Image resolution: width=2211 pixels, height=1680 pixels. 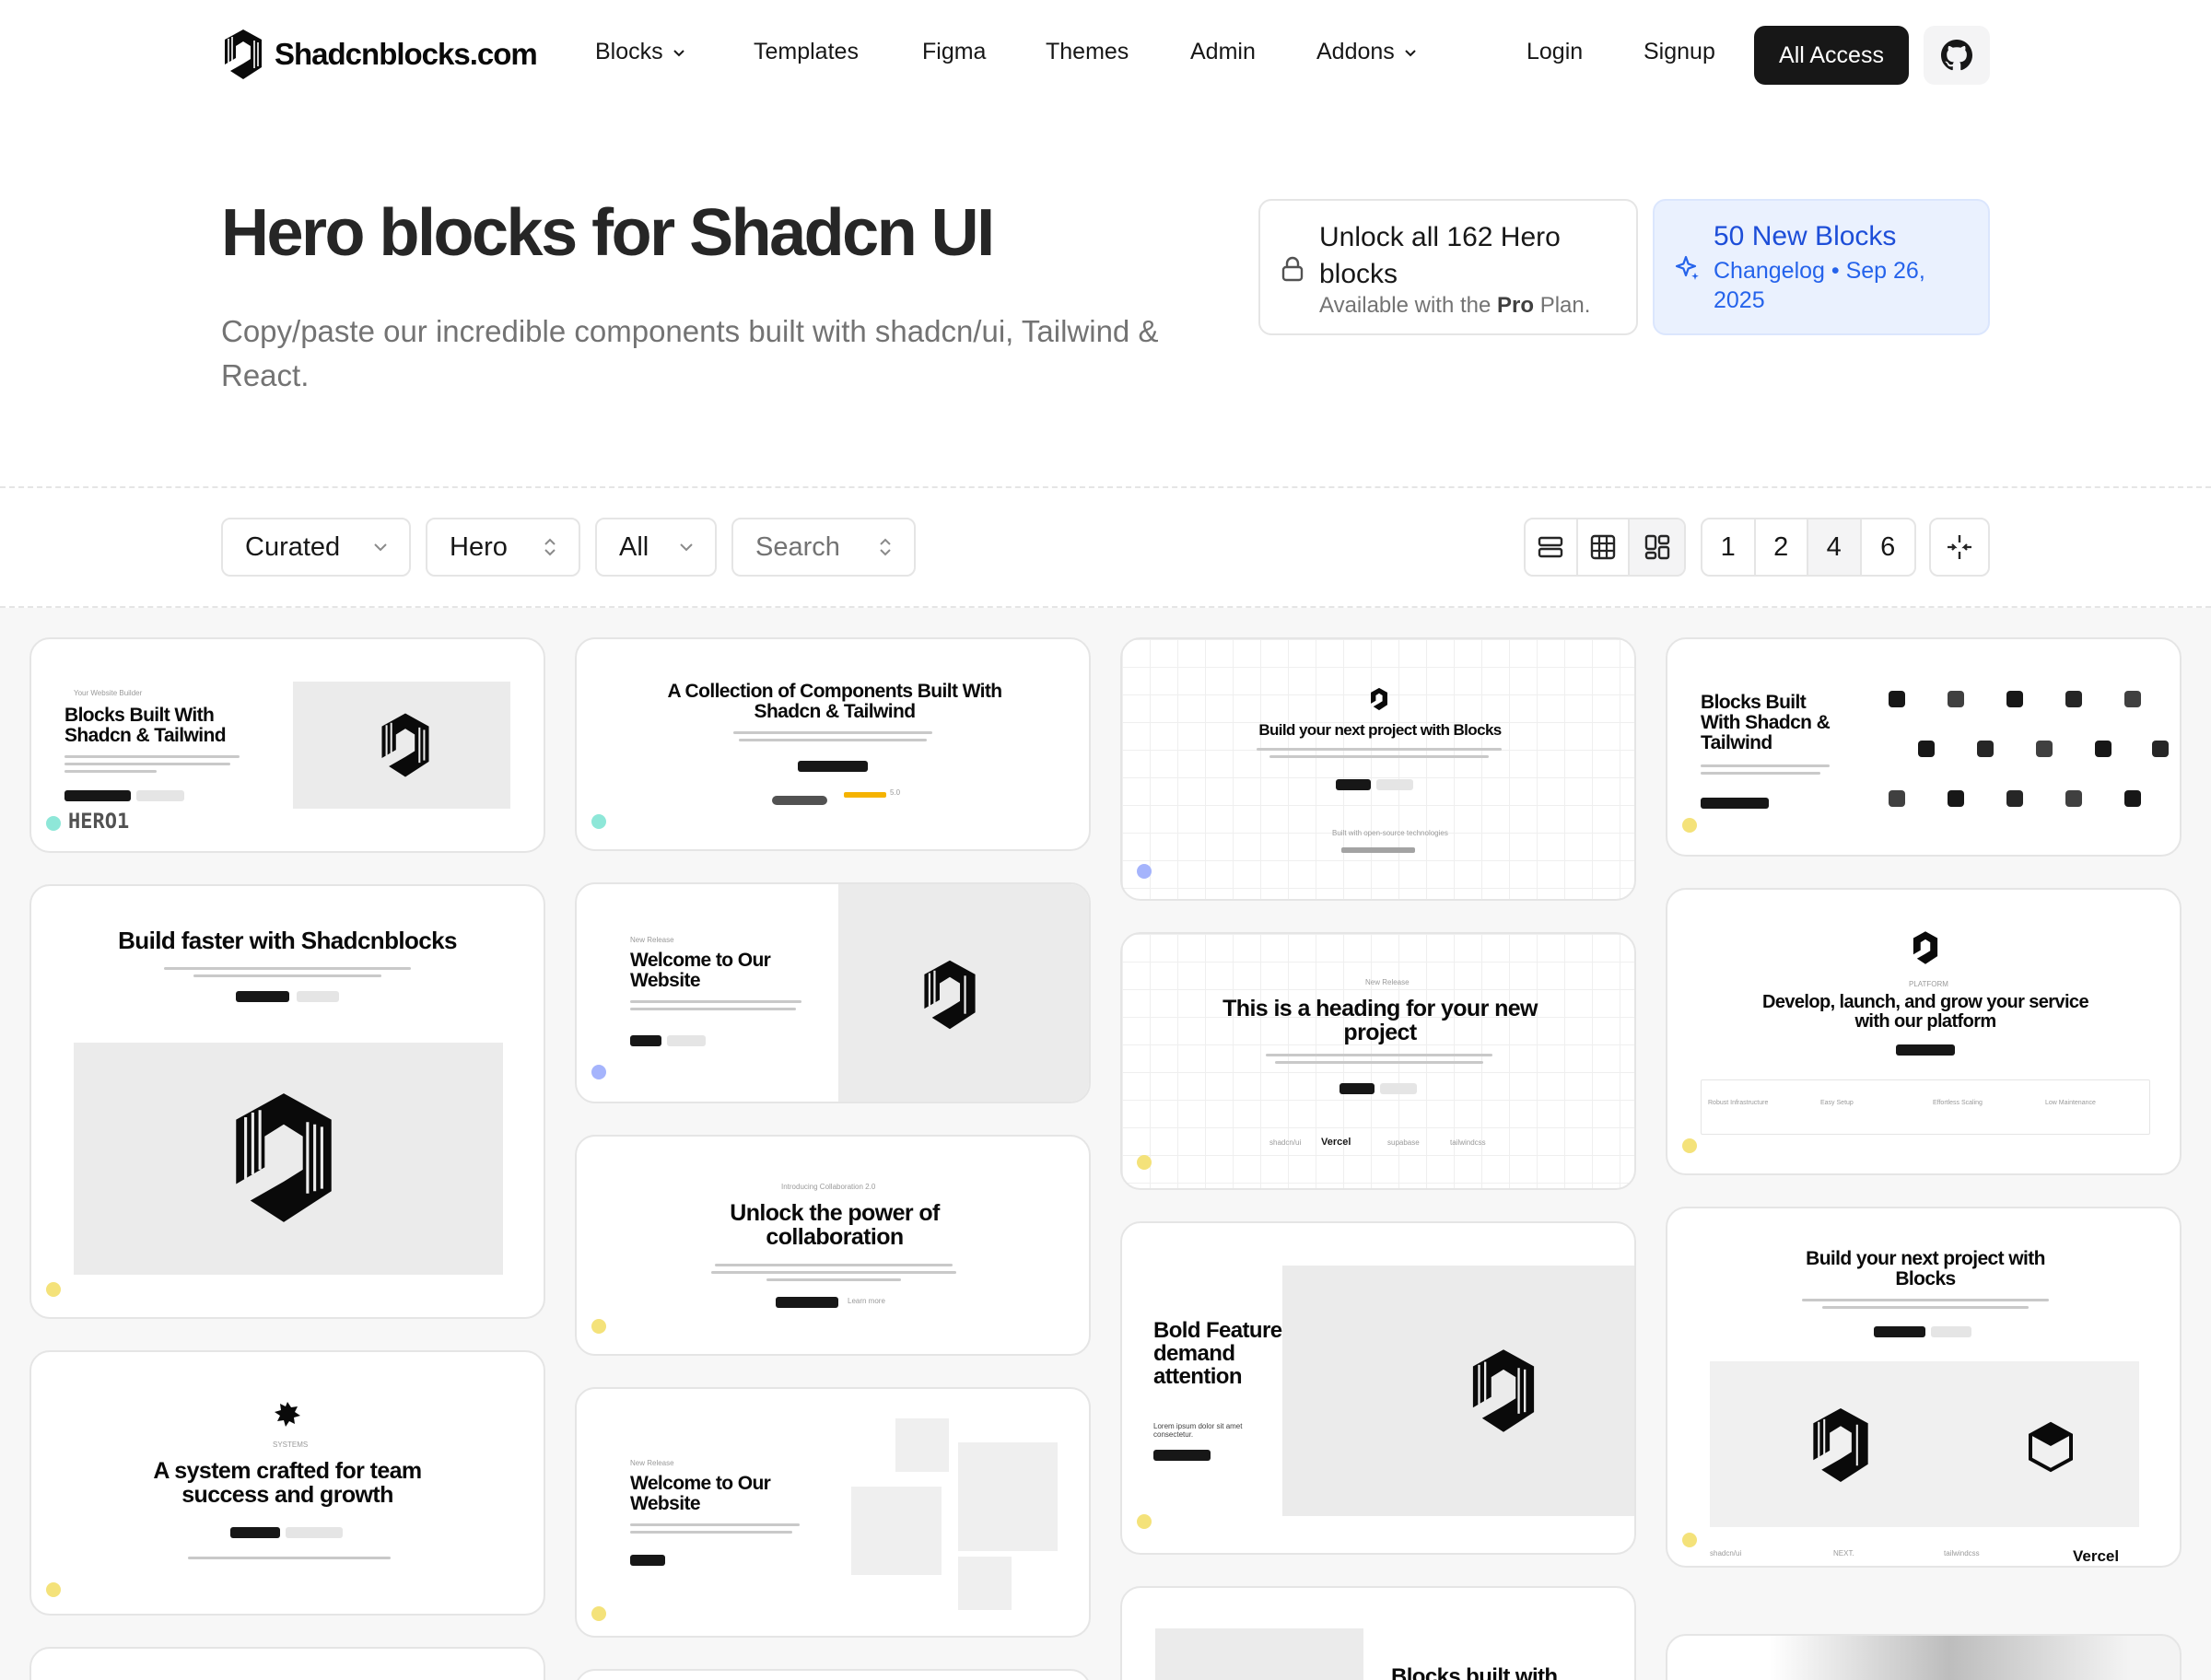 I want to click on layout-toggle-group, so click(x=1605, y=547).